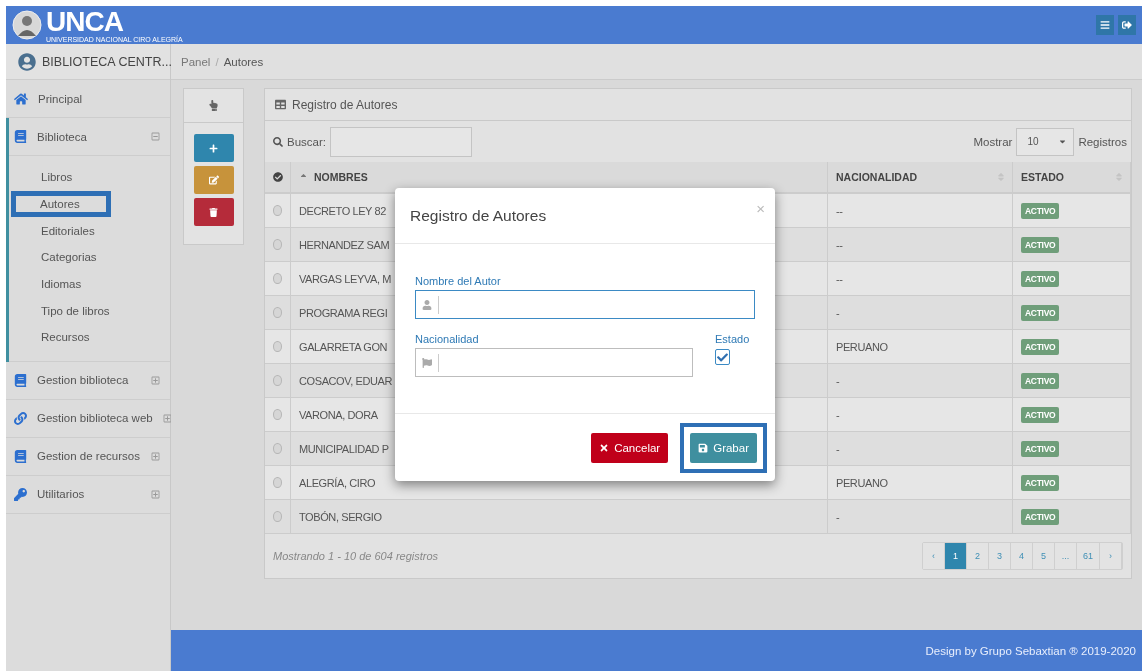 The image size is (1142, 671). What do you see at coordinates (343, 346) in the screenshot?
I see `table-cell: GALARRETA GON` at bounding box center [343, 346].